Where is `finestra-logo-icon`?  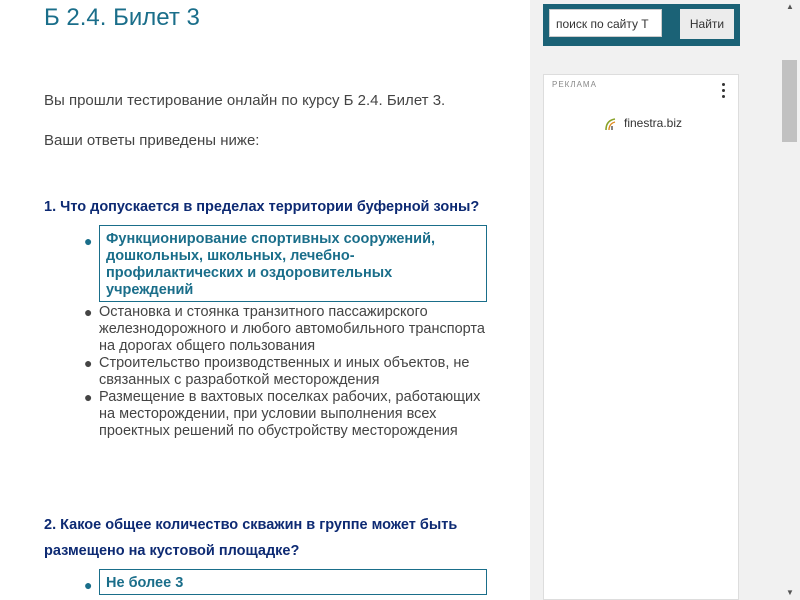 finestra-logo-icon is located at coordinates (610, 124).